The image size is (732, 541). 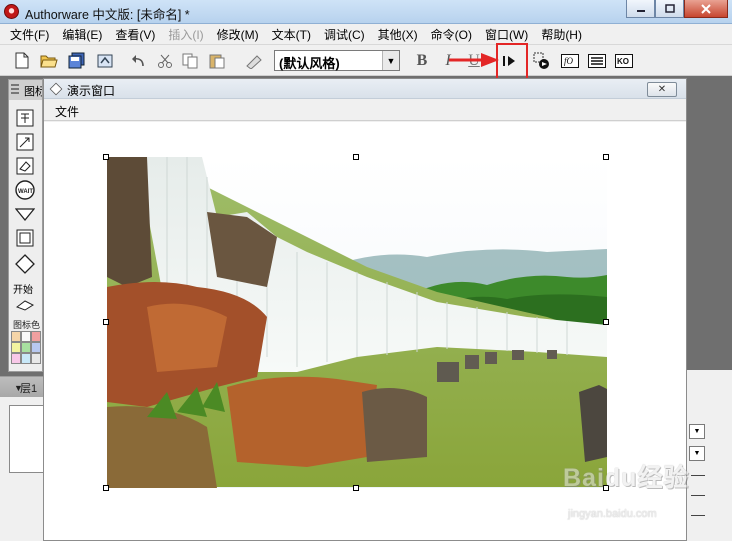 What do you see at coordinates (23, 290) in the screenshot?
I see `start-label: 开始` at bounding box center [23, 290].